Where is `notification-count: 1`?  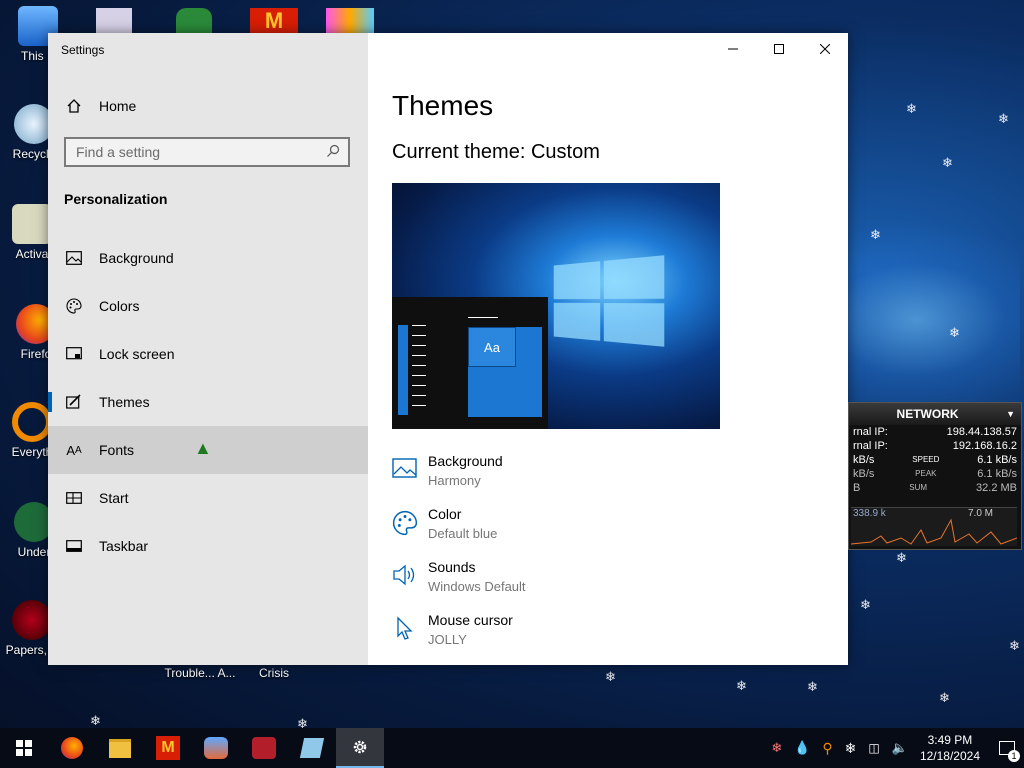 notification-count: 1 is located at coordinates (1014, 756).